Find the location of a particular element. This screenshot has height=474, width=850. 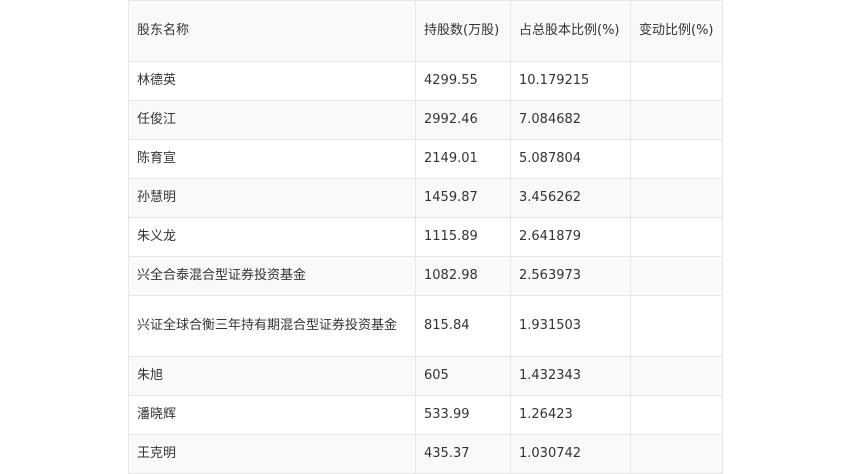

cell-shareholder-name: 陈育宣 is located at coordinates (272, 159).